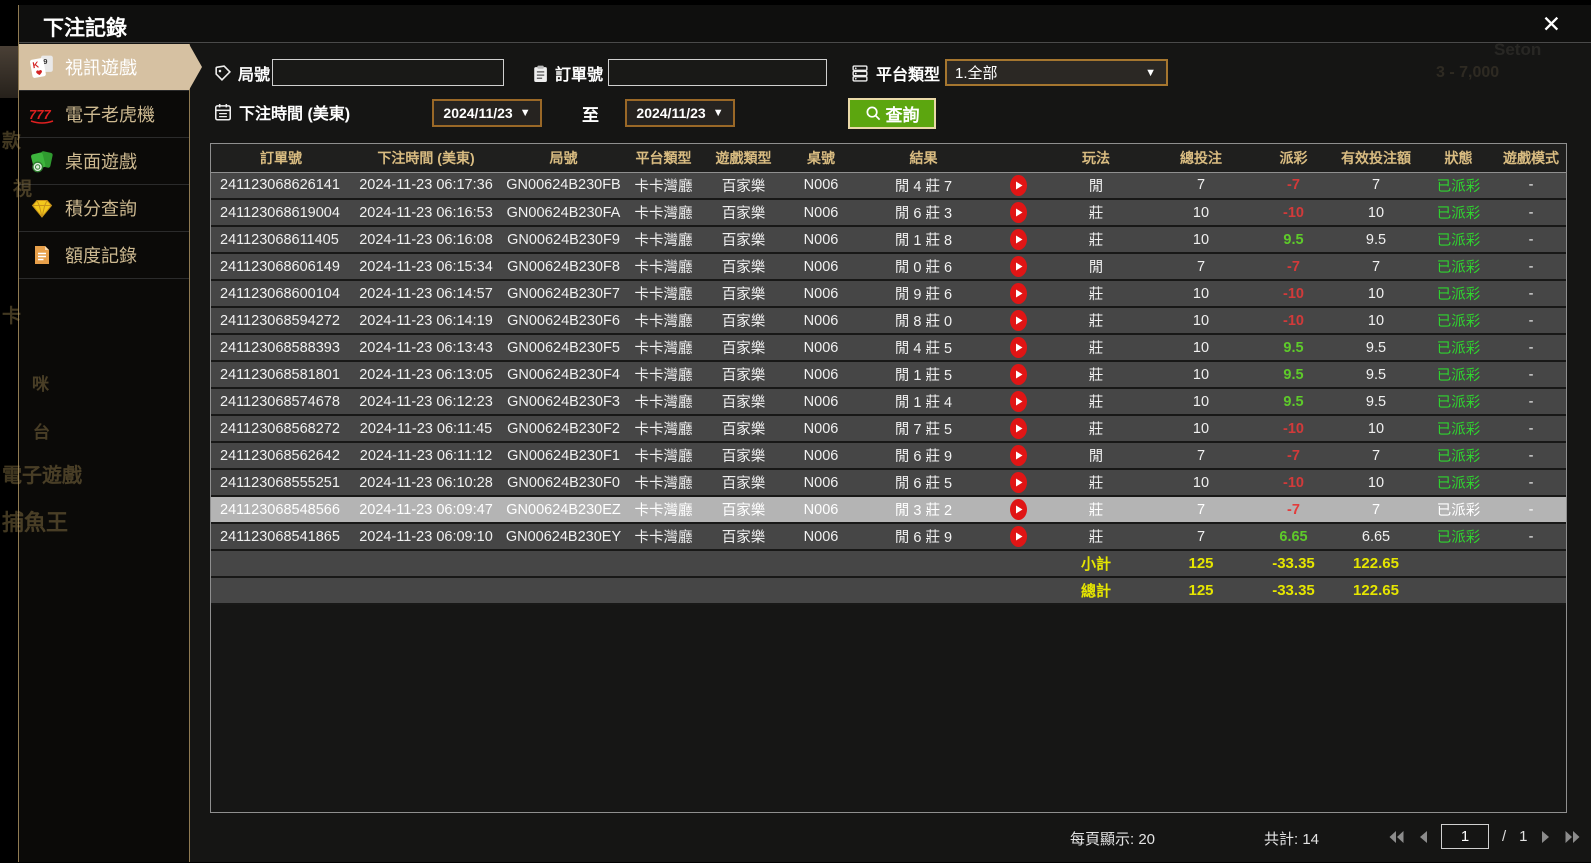  I want to click on cell-result: 閒 6 莊 9, so click(923, 455).